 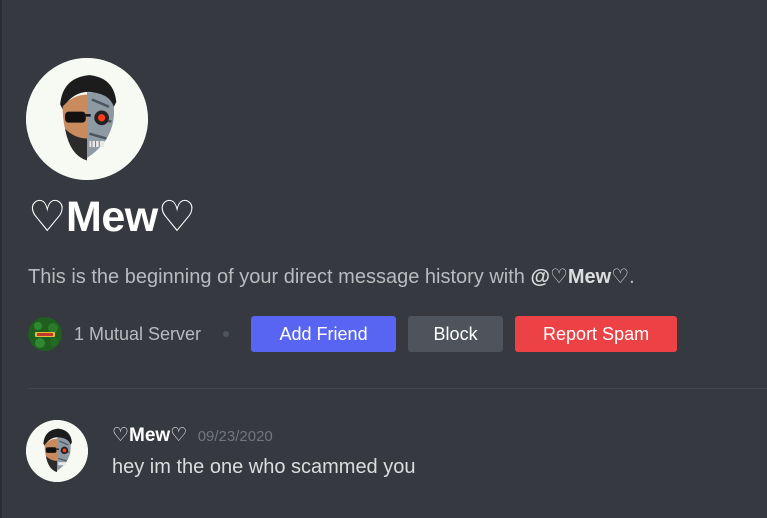 I want to click on profile-username: ♡Mew♡, so click(x=112, y=217).